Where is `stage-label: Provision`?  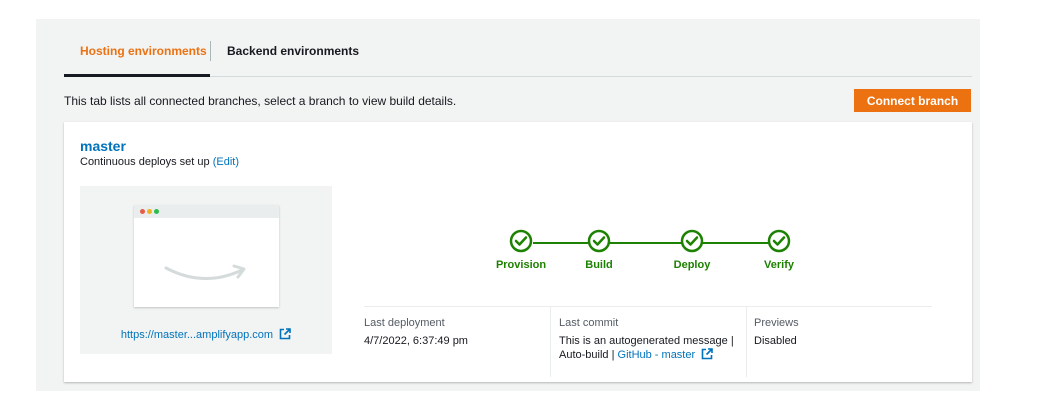
stage-label: Provision is located at coordinates (521, 265).